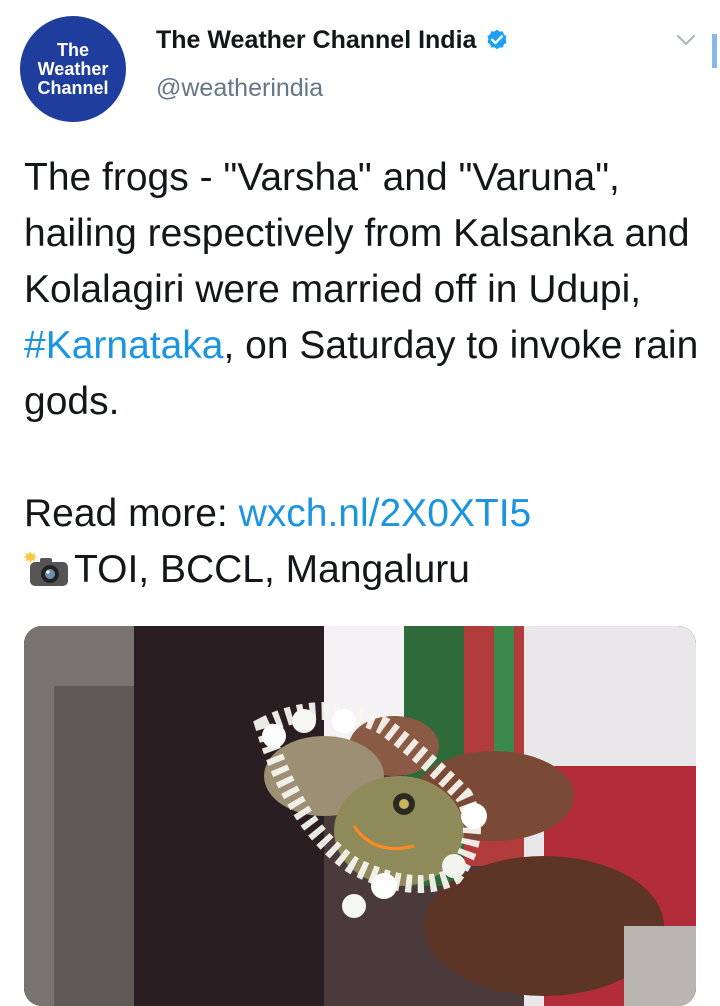  What do you see at coordinates (686, 40) in the screenshot?
I see `chevron-down-icon` at bounding box center [686, 40].